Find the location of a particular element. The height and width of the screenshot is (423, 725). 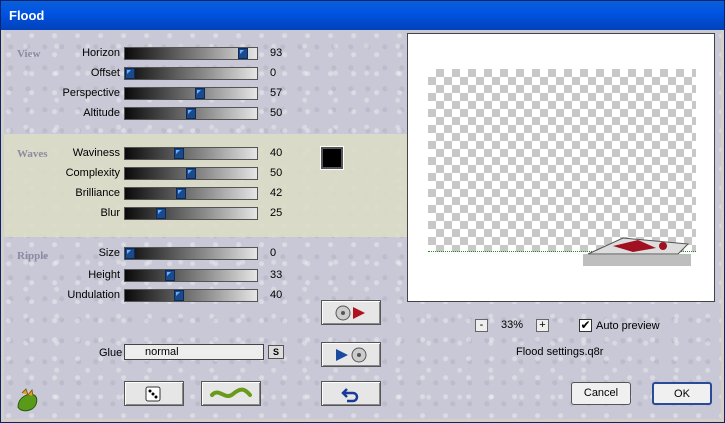

slider-row-complexity: Complexity 50 is located at coordinates (154, 174).